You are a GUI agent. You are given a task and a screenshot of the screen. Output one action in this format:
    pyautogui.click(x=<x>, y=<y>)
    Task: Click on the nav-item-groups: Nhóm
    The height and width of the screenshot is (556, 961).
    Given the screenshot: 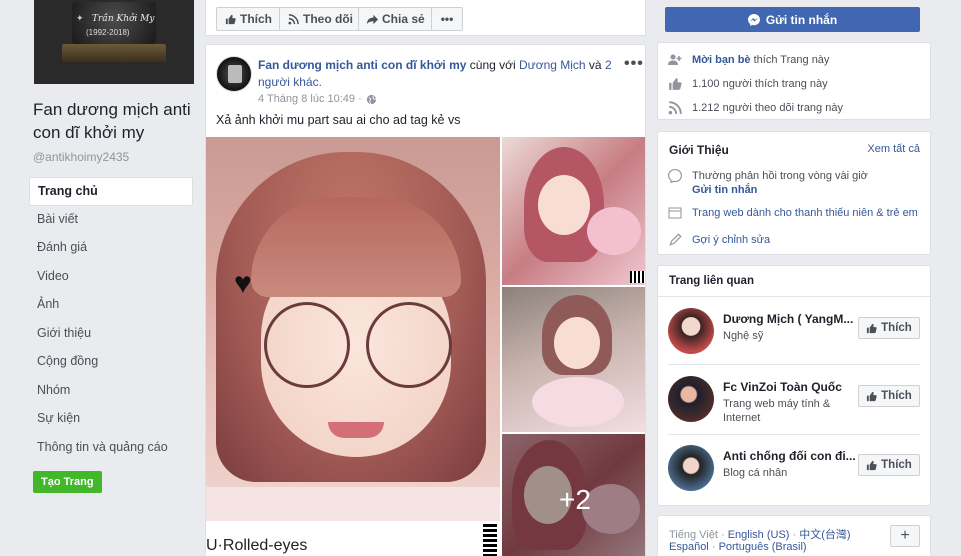 What is the action you would take?
    pyautogui.click(x=111, y=391)
    